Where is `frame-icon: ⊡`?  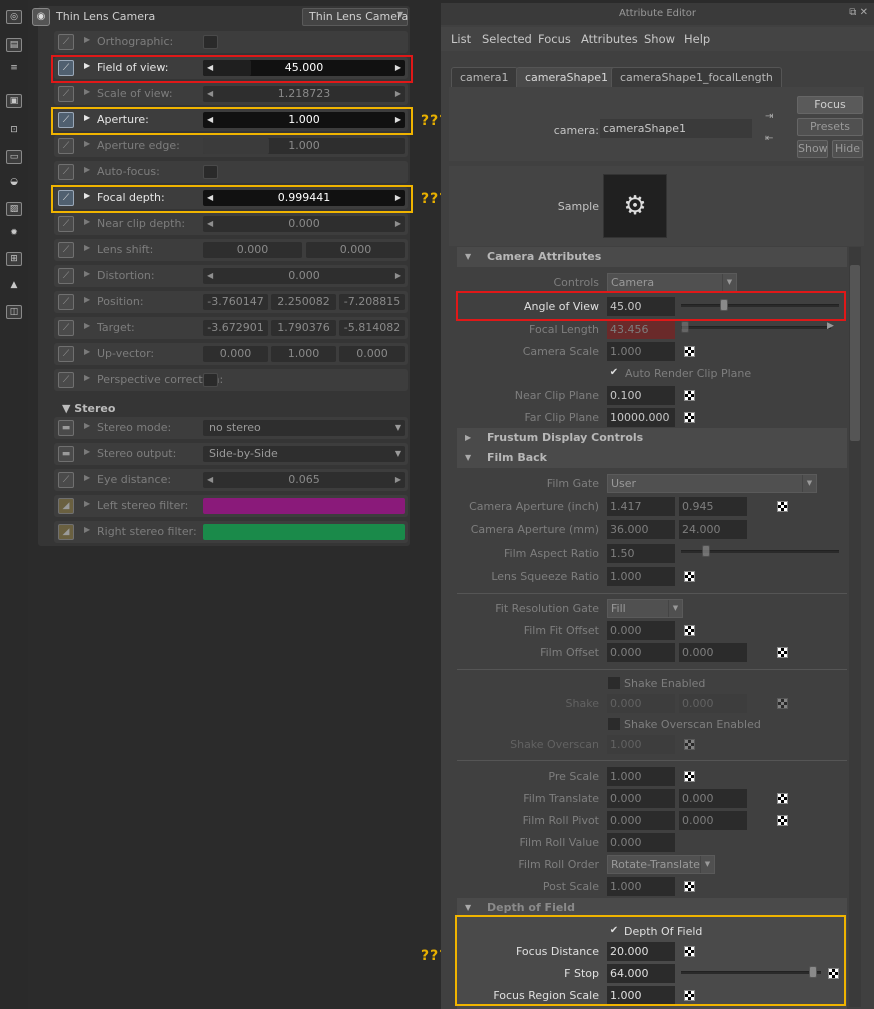 frame-icon: ⊡ is located at coordinates (14, 131).